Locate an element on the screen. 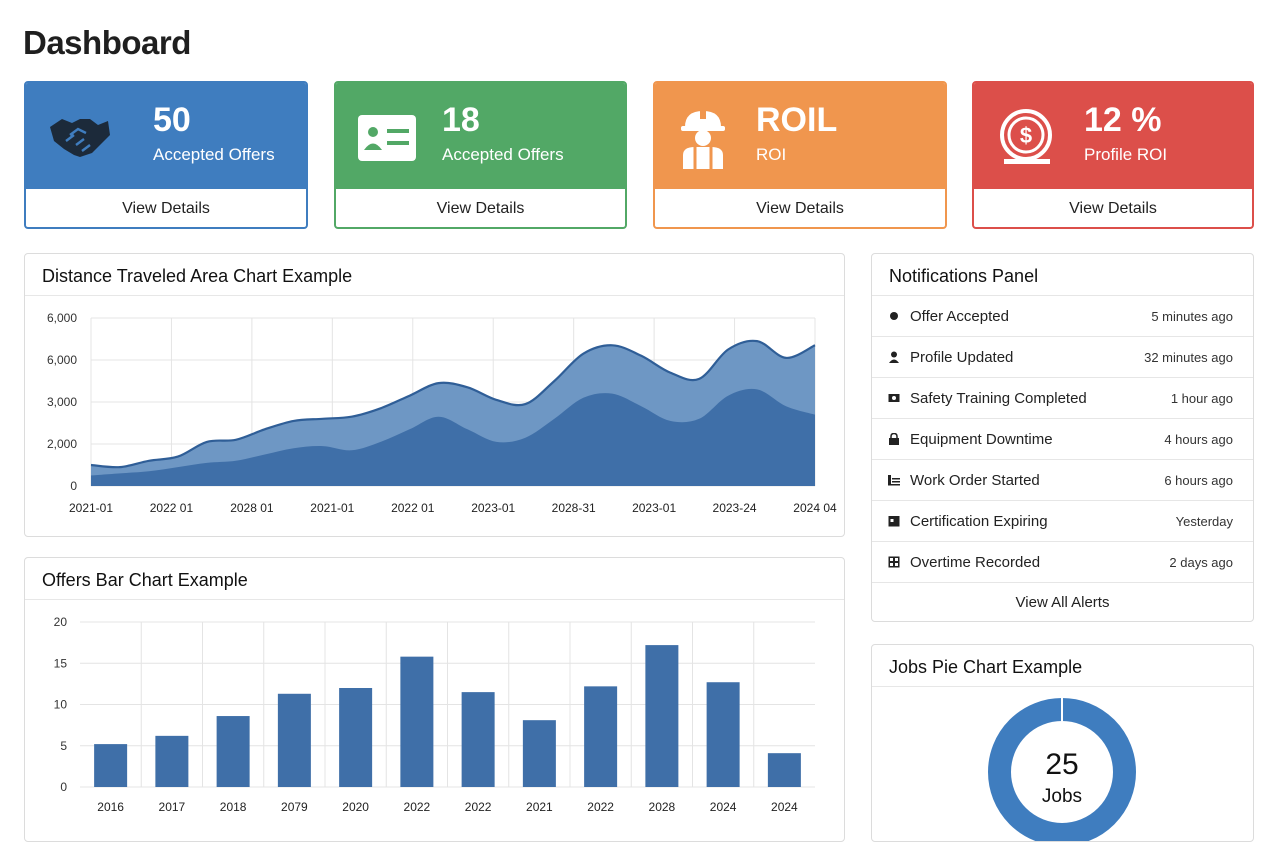 Image resolution: width=1280 pixels, height=853 pixels. notification-text: Overtime Recorded is located at coordinates (975, 562).